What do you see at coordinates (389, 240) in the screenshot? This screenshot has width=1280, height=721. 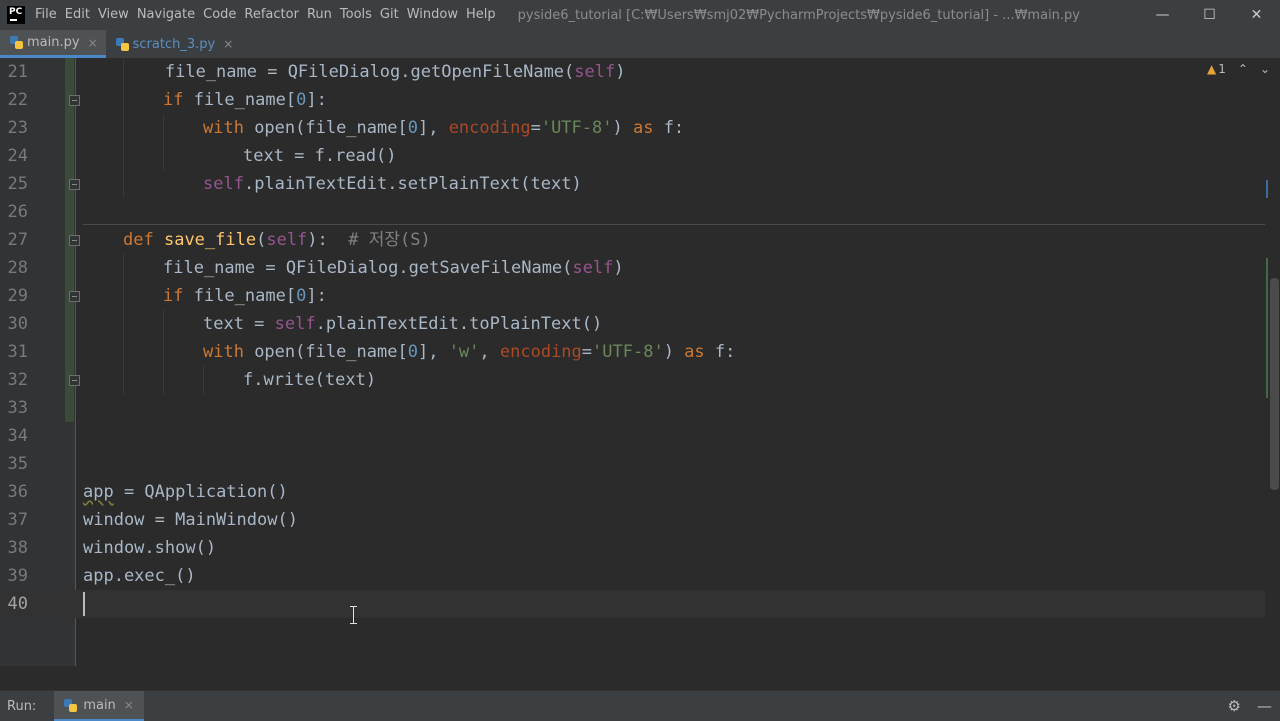 I see `comment: # 저장(S)` at bounding box center [389, 240].